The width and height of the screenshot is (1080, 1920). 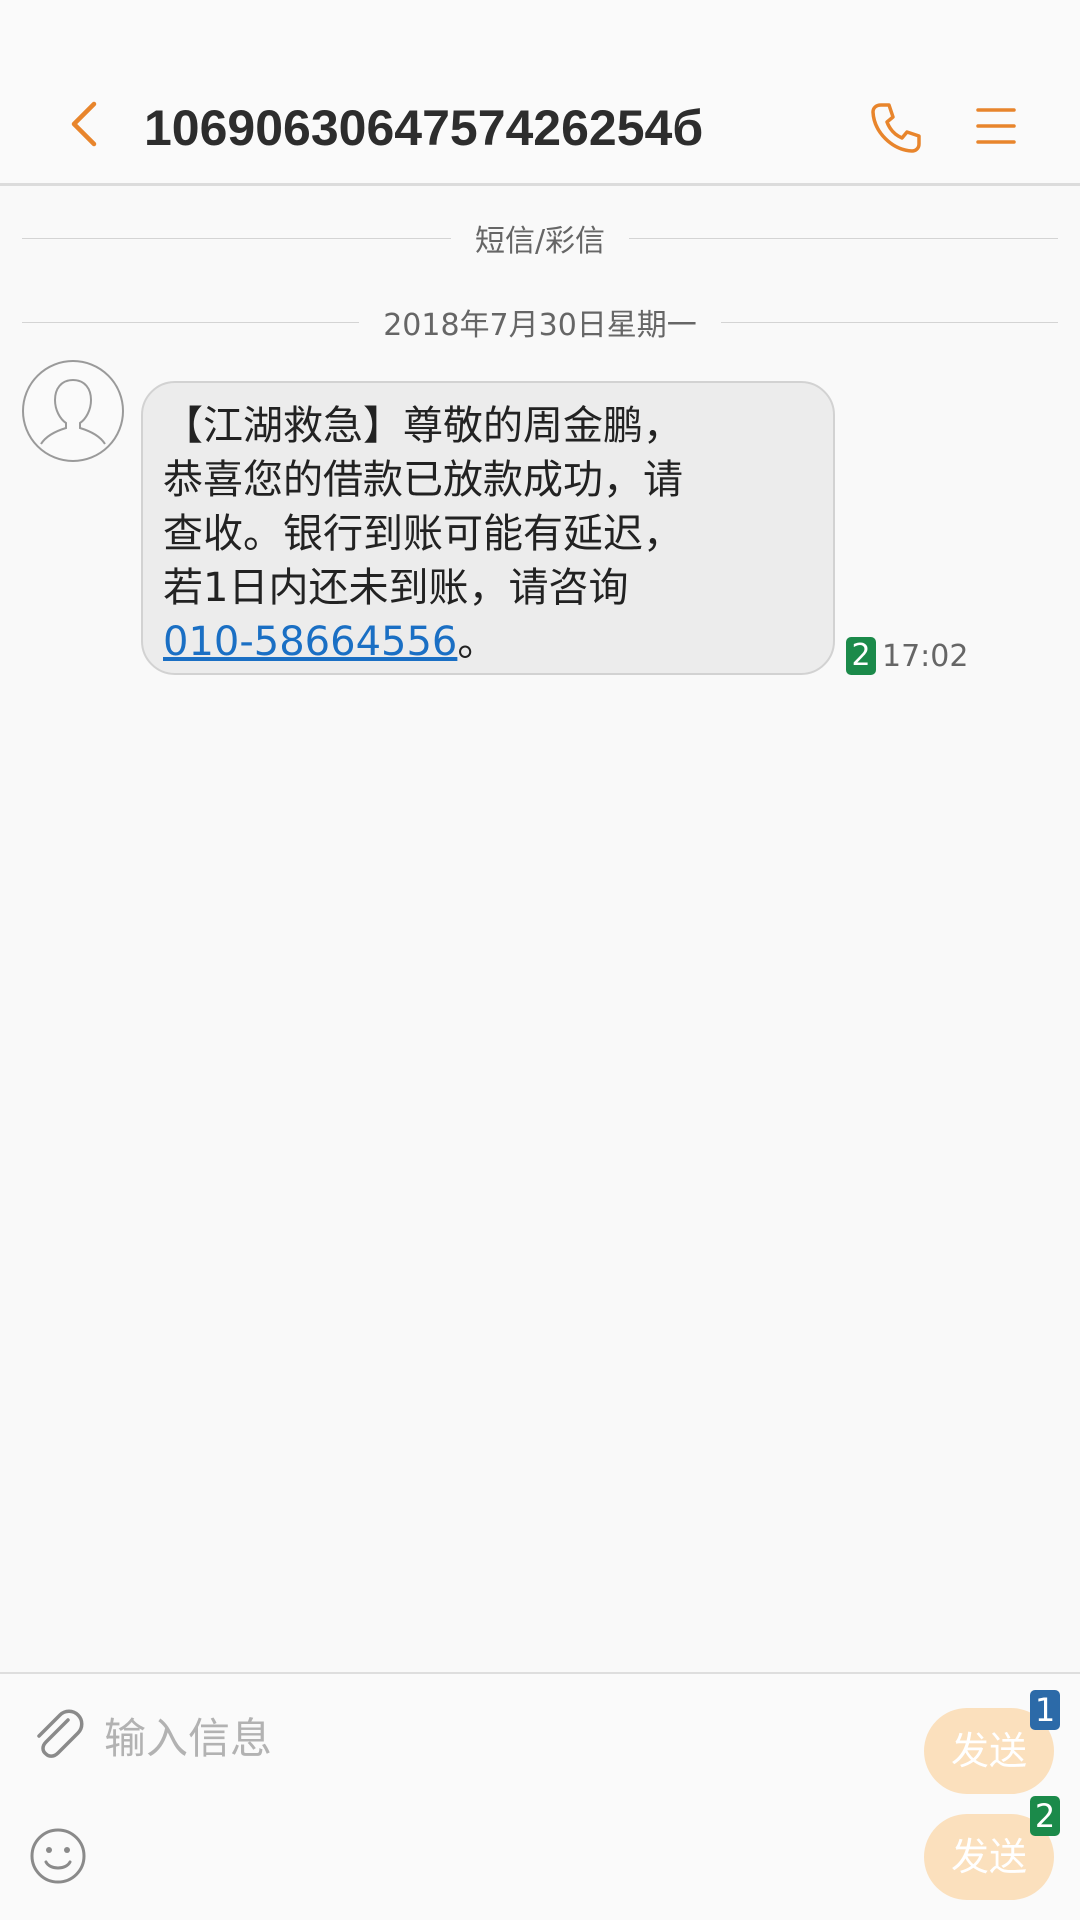 I want to click on person-silhouette-icon, so click(x=73, y=412).